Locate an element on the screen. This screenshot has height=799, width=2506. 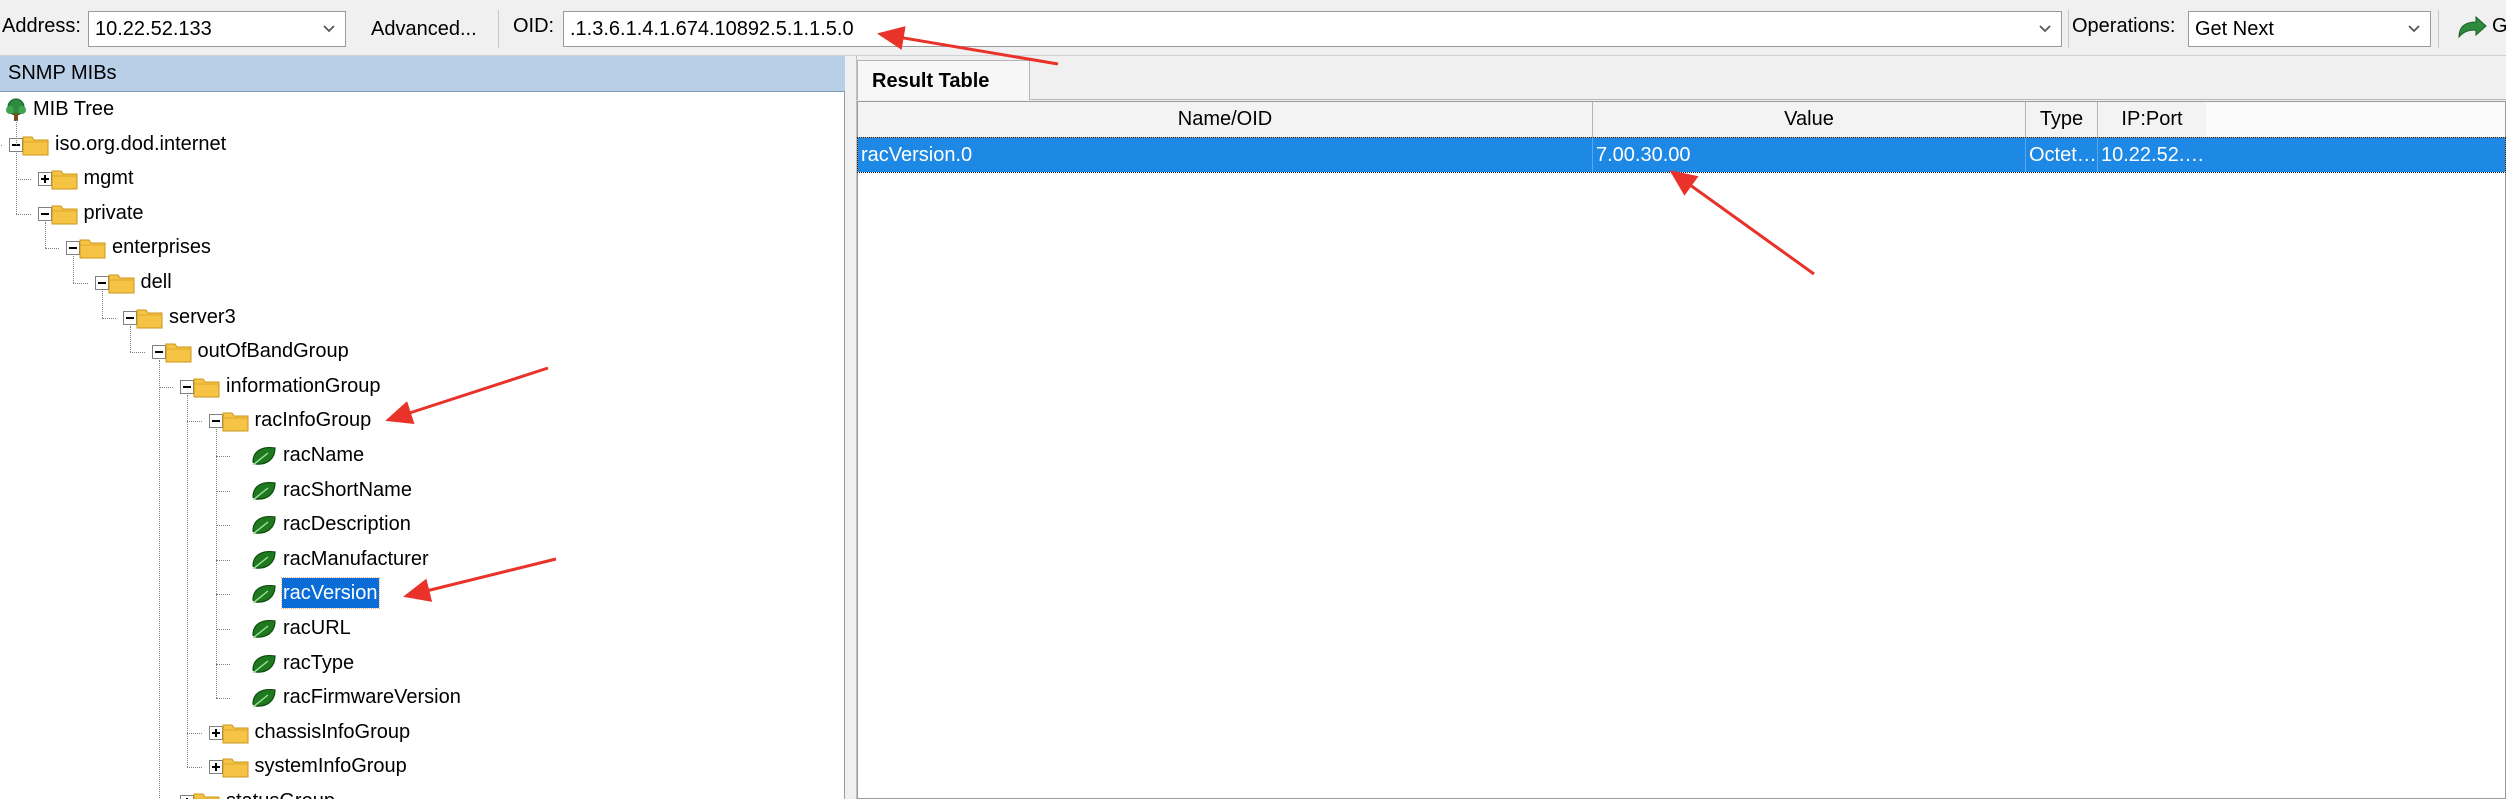
tree-node: racType is located at coordinates (422, 664).